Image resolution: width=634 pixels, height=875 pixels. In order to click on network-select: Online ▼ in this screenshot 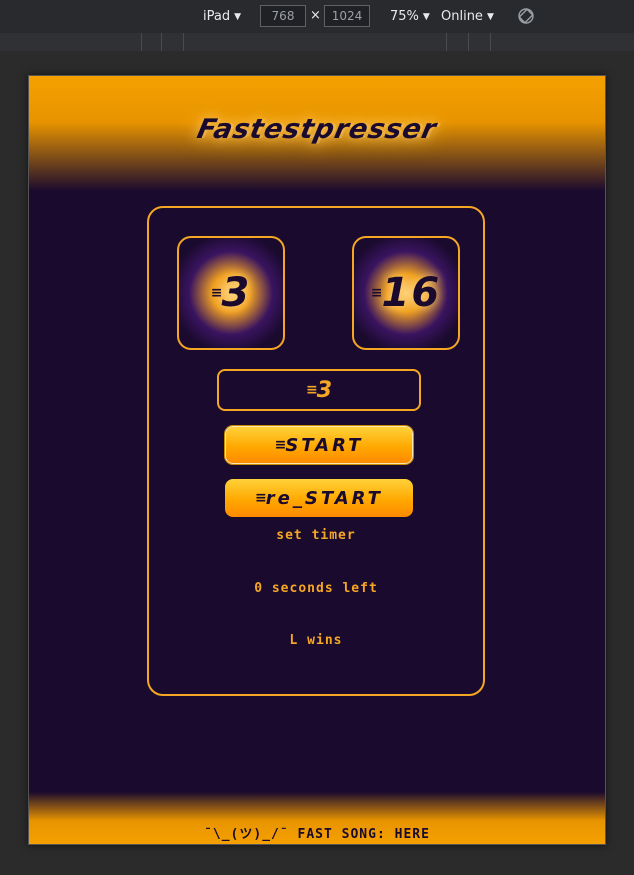, I will do `click(467, 16)`.